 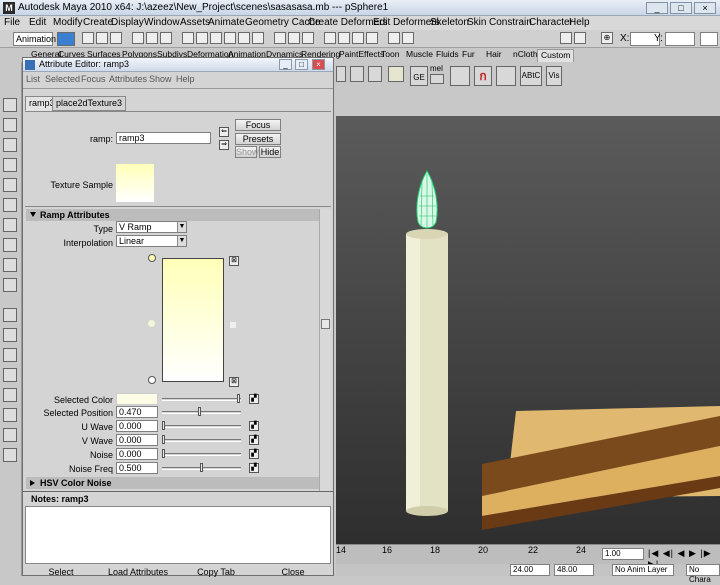 I want to click on v-wave-slider, so click(x=201, y=440).